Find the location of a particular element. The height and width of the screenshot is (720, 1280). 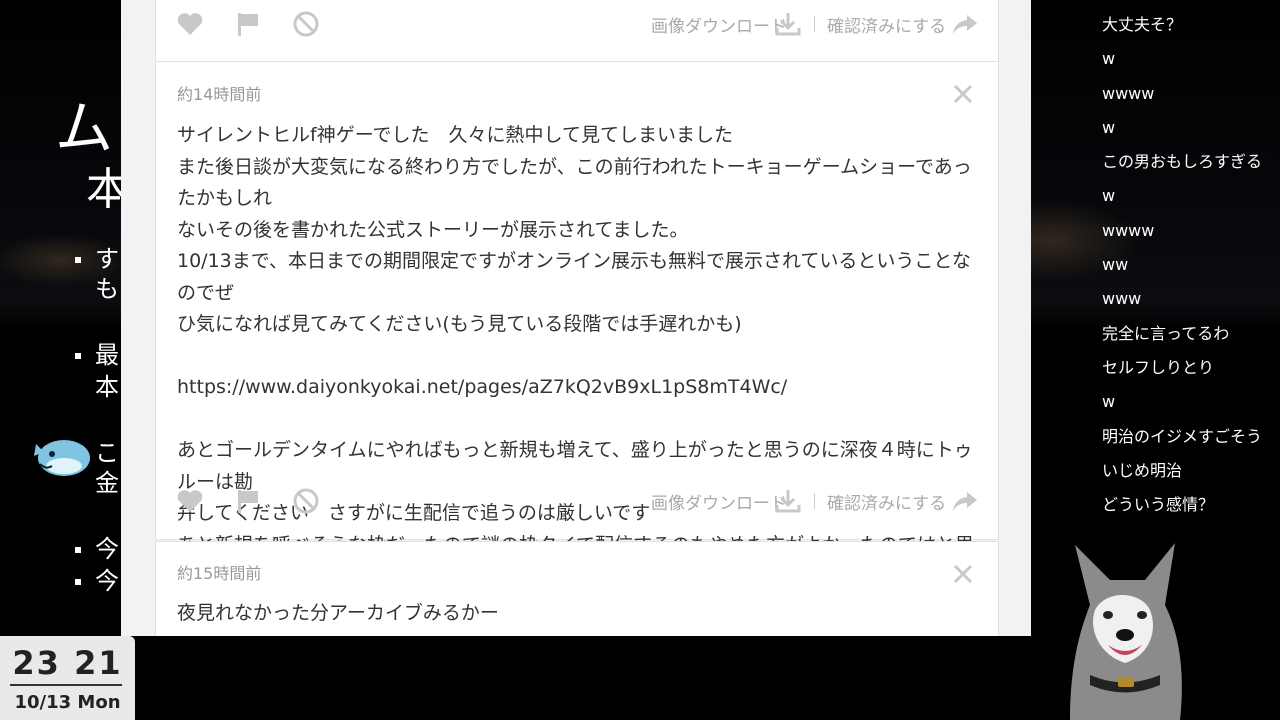

clock-widget: 23 21 10/13 Mon is located at coordinates (67, 678).